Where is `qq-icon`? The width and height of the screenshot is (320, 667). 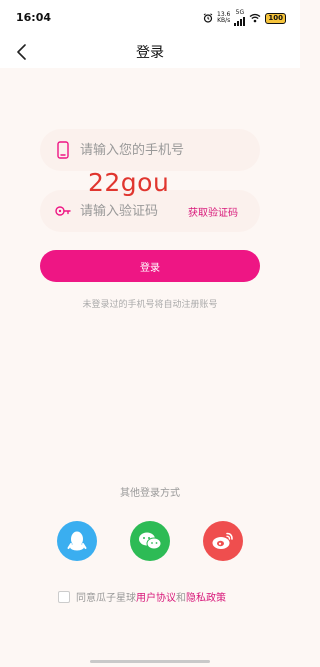 qq-icon is located at coordinates (77, 541).